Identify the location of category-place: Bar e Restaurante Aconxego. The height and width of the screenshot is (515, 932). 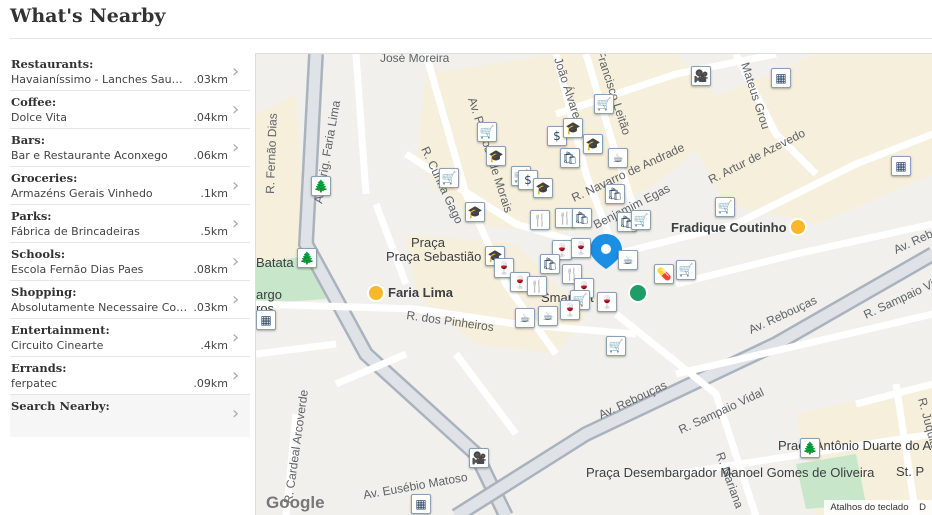
(89, 155).